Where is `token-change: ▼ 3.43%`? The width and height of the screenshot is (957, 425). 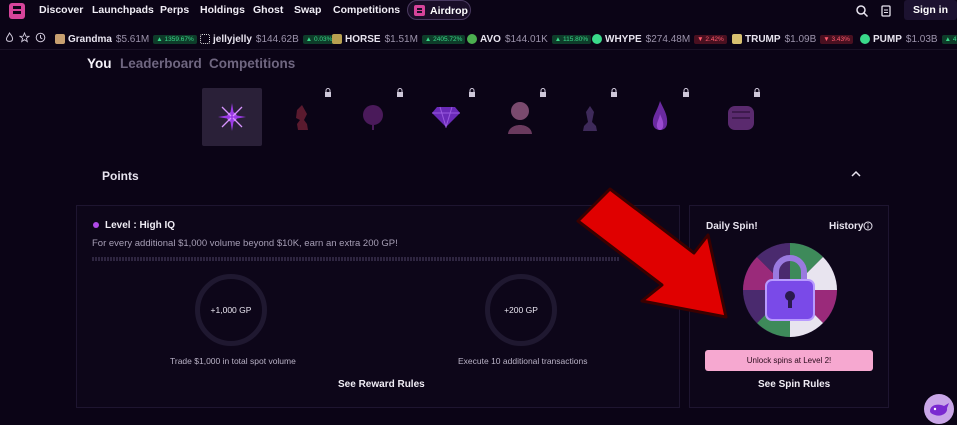 token-change: ▼ 3.43% is located at coordinates (836, 39).